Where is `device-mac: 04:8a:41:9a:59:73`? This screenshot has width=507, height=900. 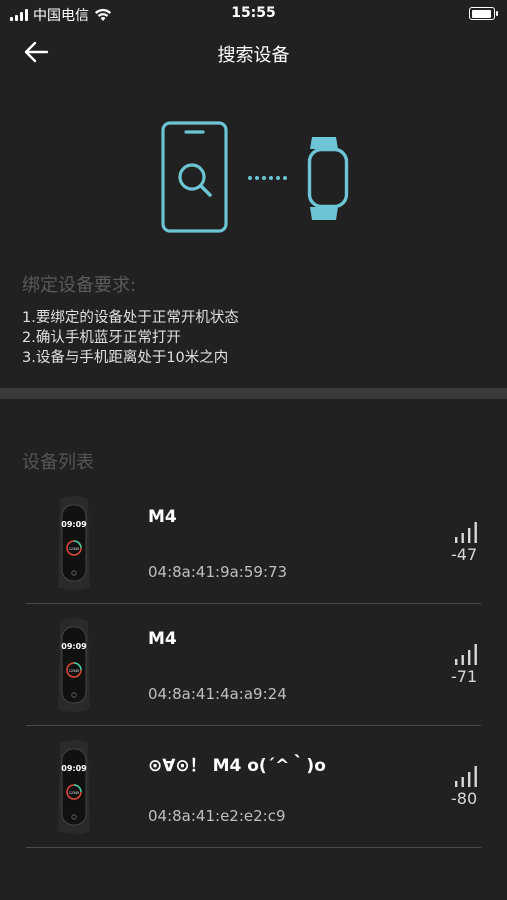
device-mac: 04:8a:41:9a:59:73 is located at coordinates (218, 572).